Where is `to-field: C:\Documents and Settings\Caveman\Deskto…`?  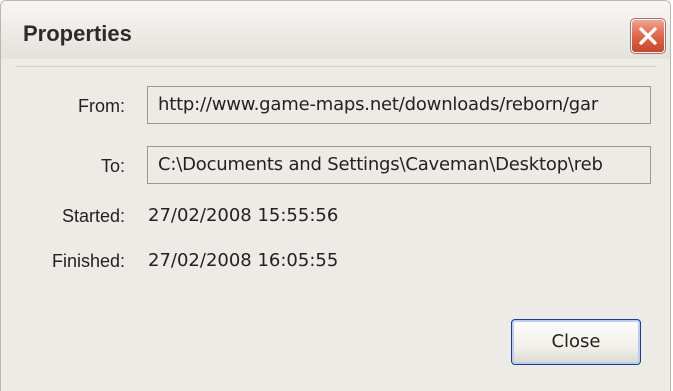 to-field: C:\Documents and Settings\Caveman\Deskto… is located at coordinates (399, 165).